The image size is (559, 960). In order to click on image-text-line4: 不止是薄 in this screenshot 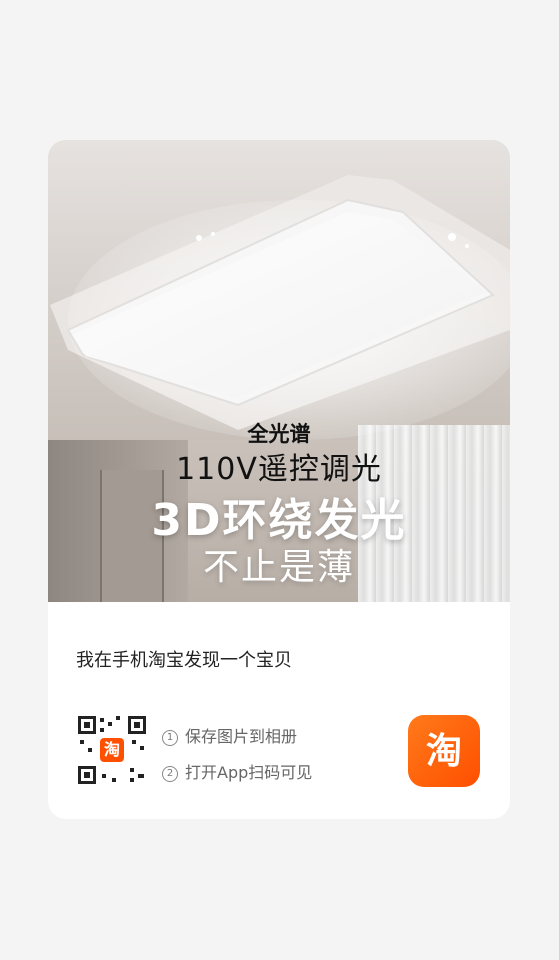, I will do `click(278, 567)`.